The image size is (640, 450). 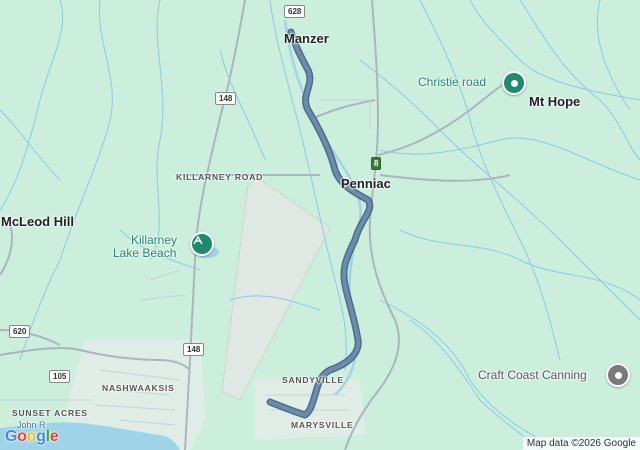 I want to click on picnic-pin-icon, so click(x=202, y=244).